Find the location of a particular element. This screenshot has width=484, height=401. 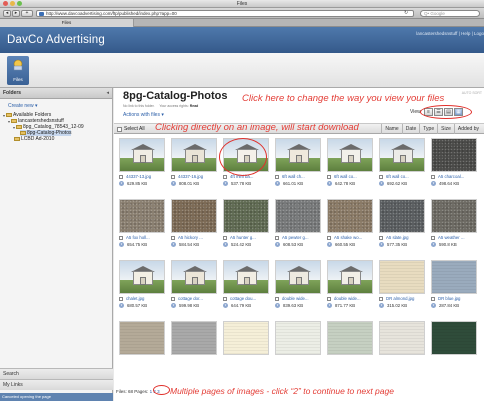

file-tile: double wide... ▾ 839.63 KB is located at coordinates (298, 290).